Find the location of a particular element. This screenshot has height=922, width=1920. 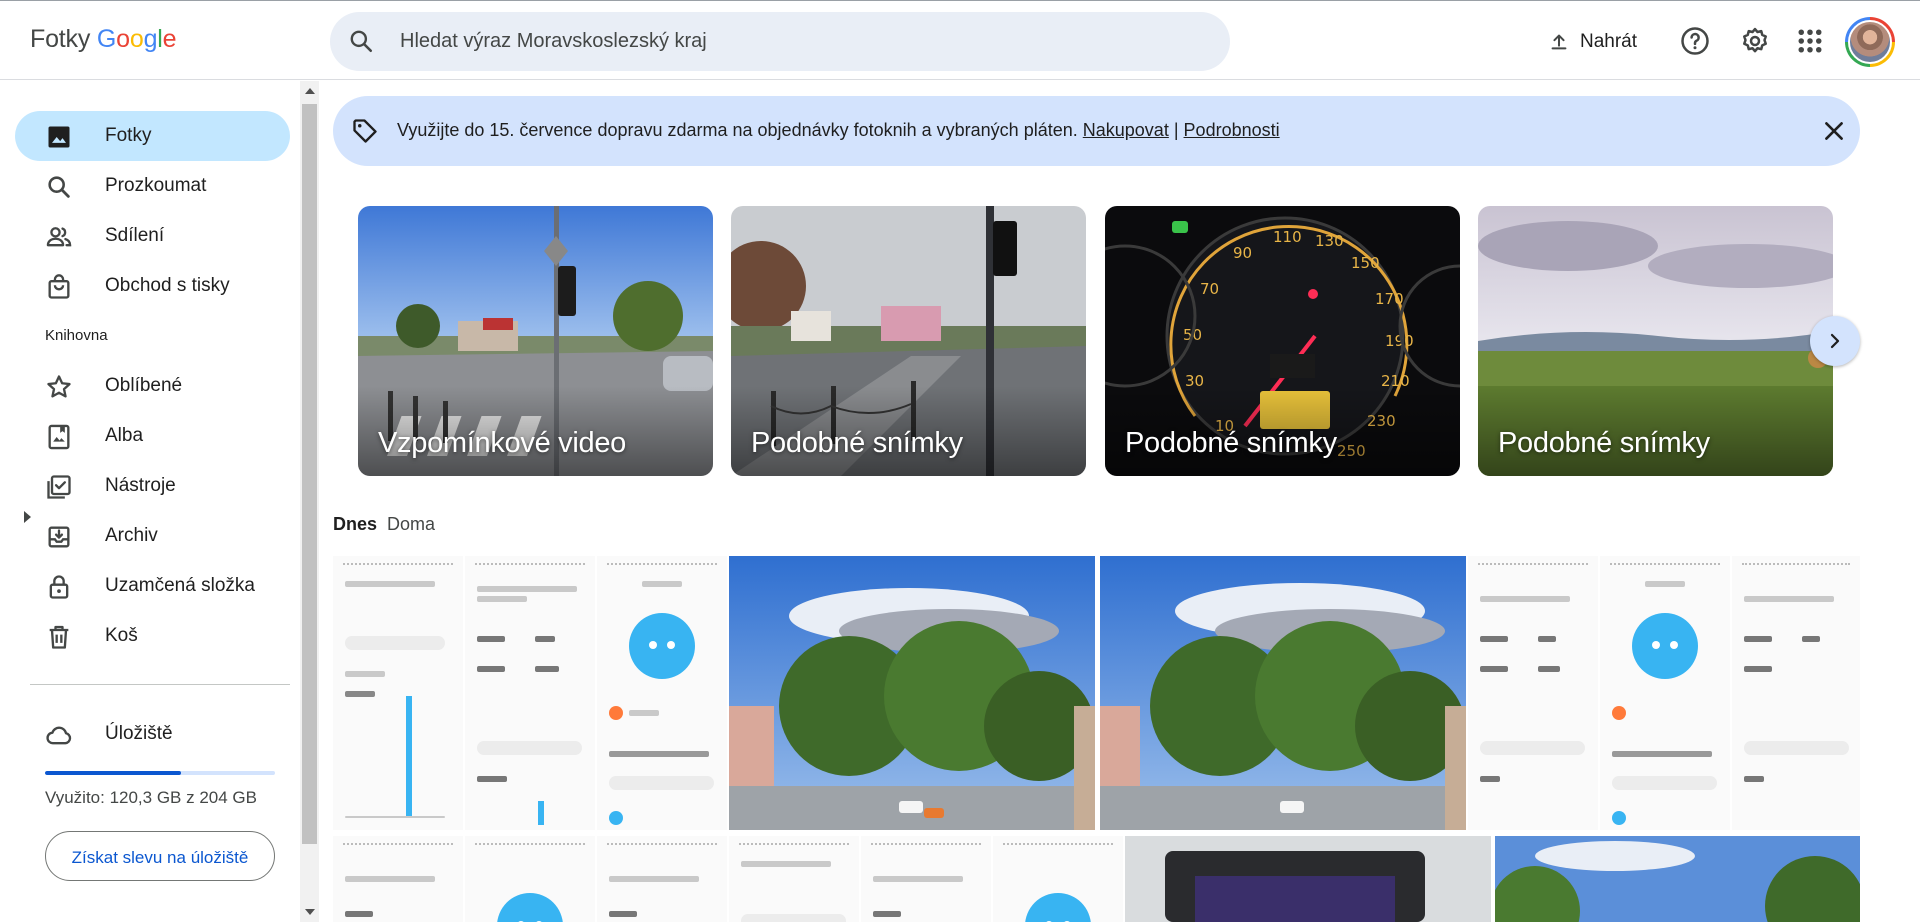

storage-discount-button: Získat slevu na úložiště is located at coordinates (160, 856).